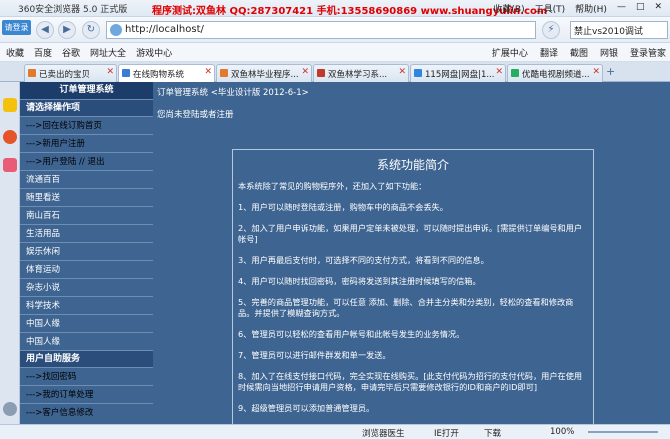  What do you see at coordinates (306, 408) in the screenshot?
I see `intro-paragraph: 9、超级管理员可以添加普通管理员。` at bounding box center [306, 408].